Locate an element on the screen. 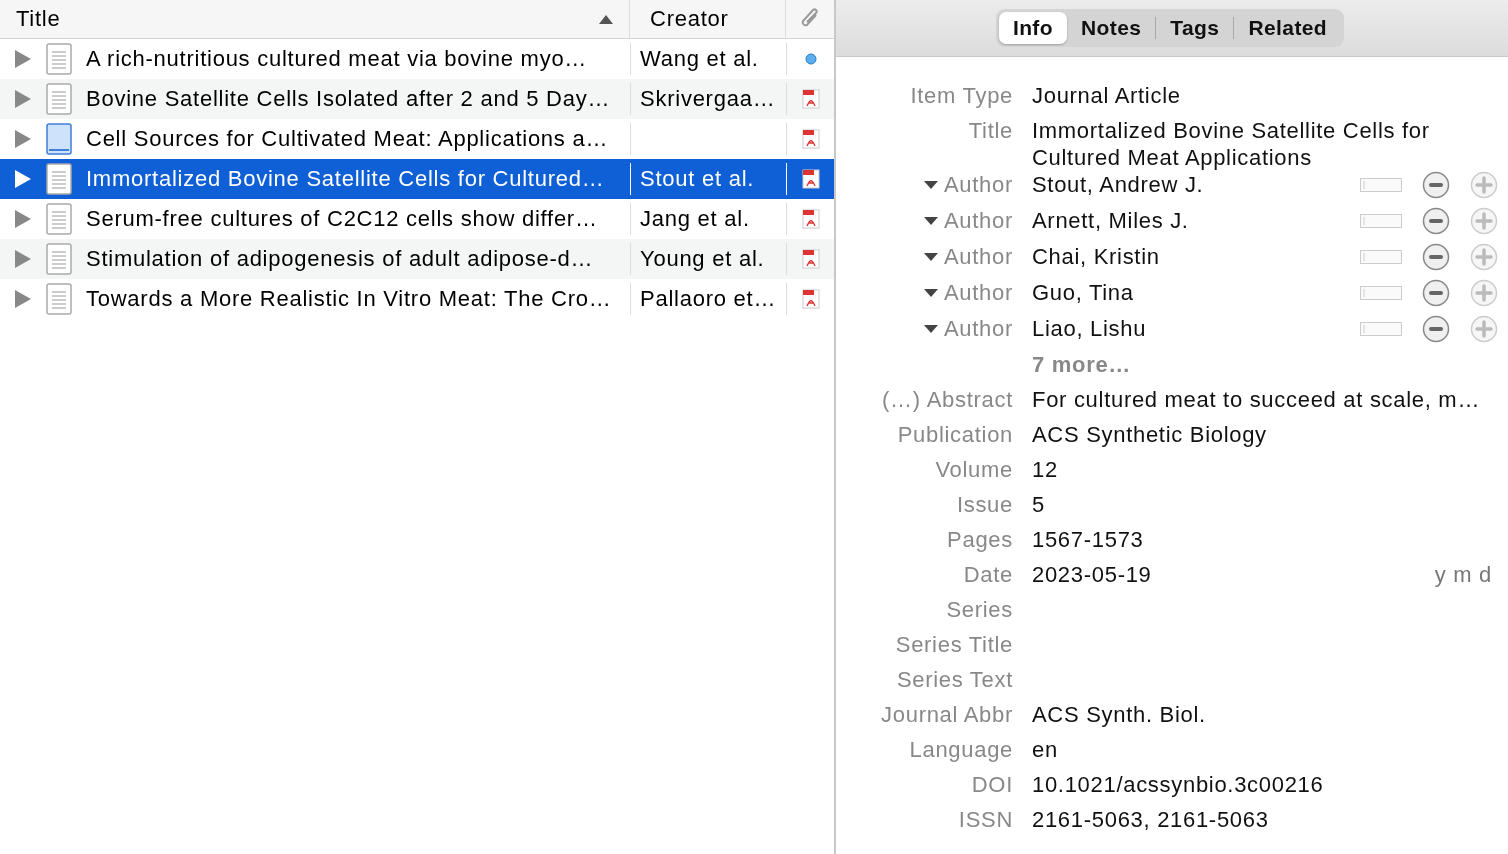 This screenshot has height=854, width=1508. field-value: ACS Synthetic Biology is located at coordinates (1149, 434).